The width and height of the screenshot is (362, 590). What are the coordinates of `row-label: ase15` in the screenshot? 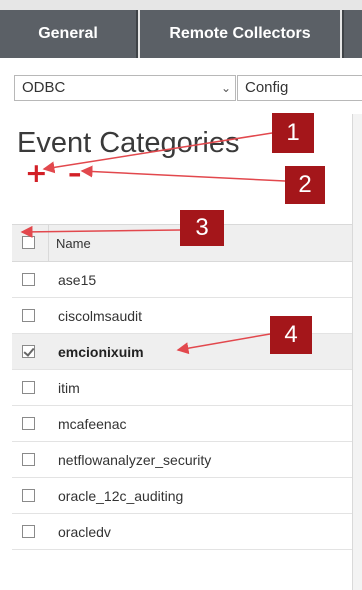 It's located at (77, 280).